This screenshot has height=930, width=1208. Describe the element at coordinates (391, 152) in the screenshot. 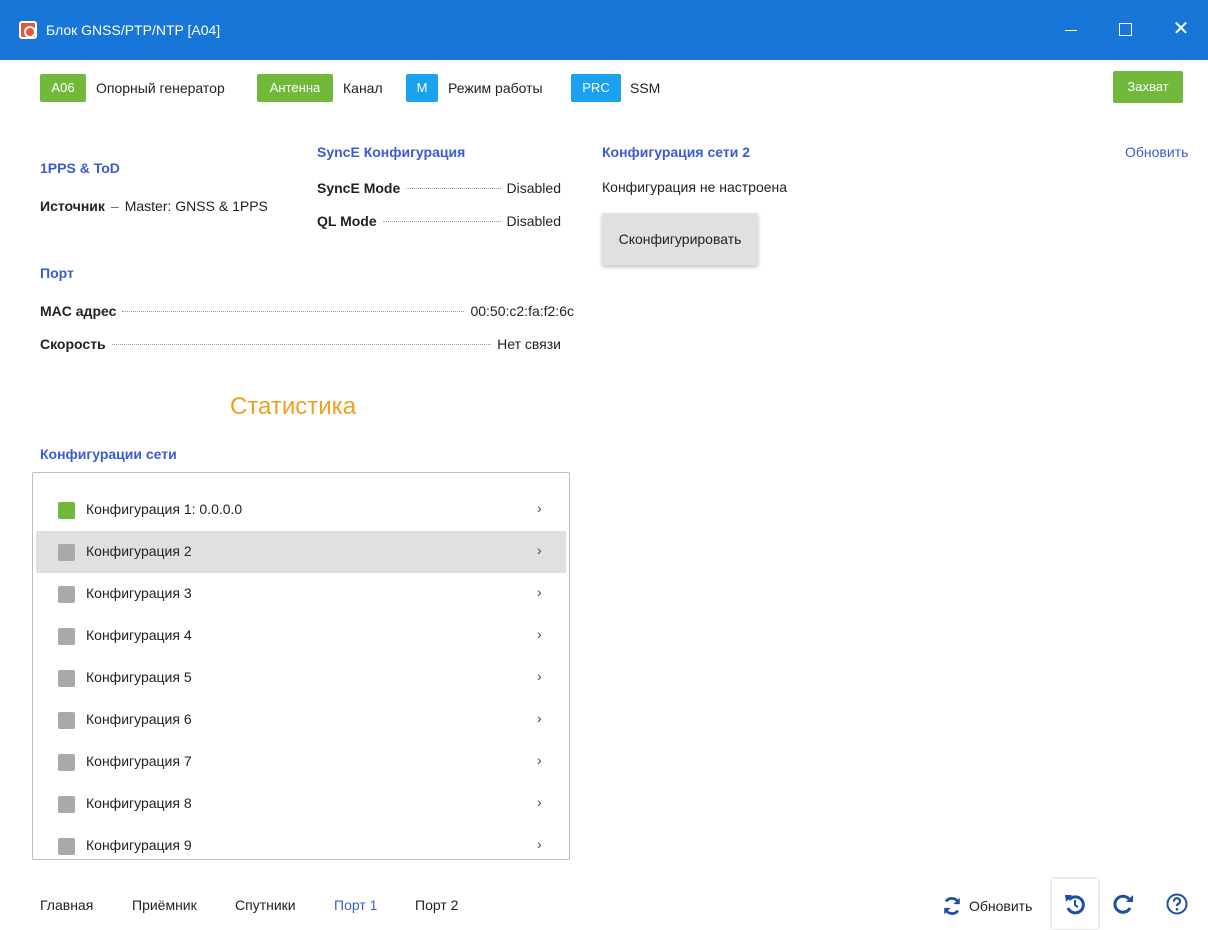

I see `synce-title: SyncE Конфигурация` at that location.